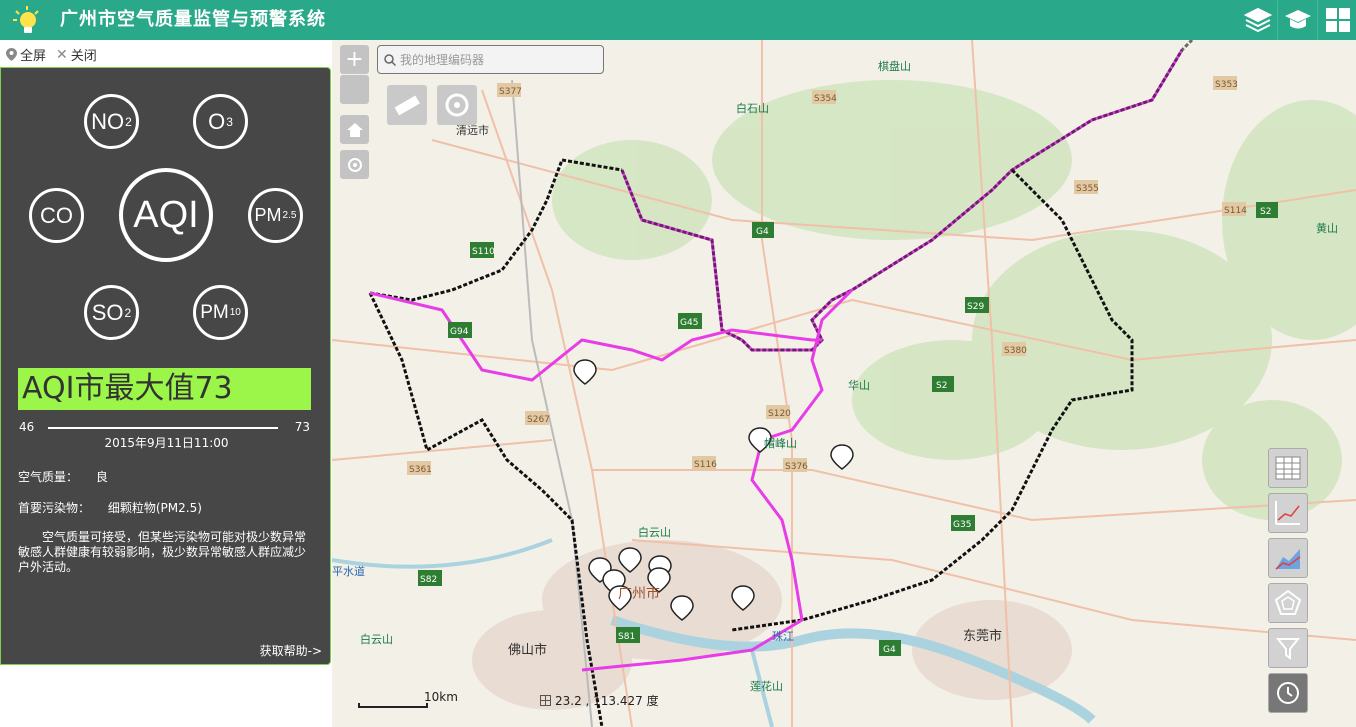  I want to click on geocoder-search: 我的地理编码器, so click(490, 59).